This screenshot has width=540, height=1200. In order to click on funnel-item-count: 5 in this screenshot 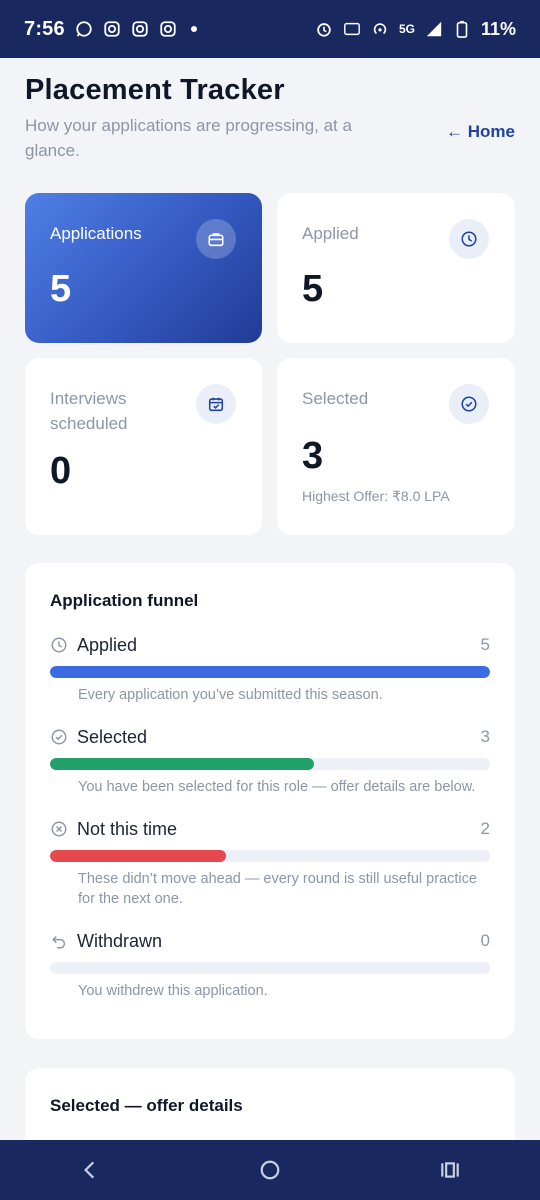, I will do `click(485, 644)`.